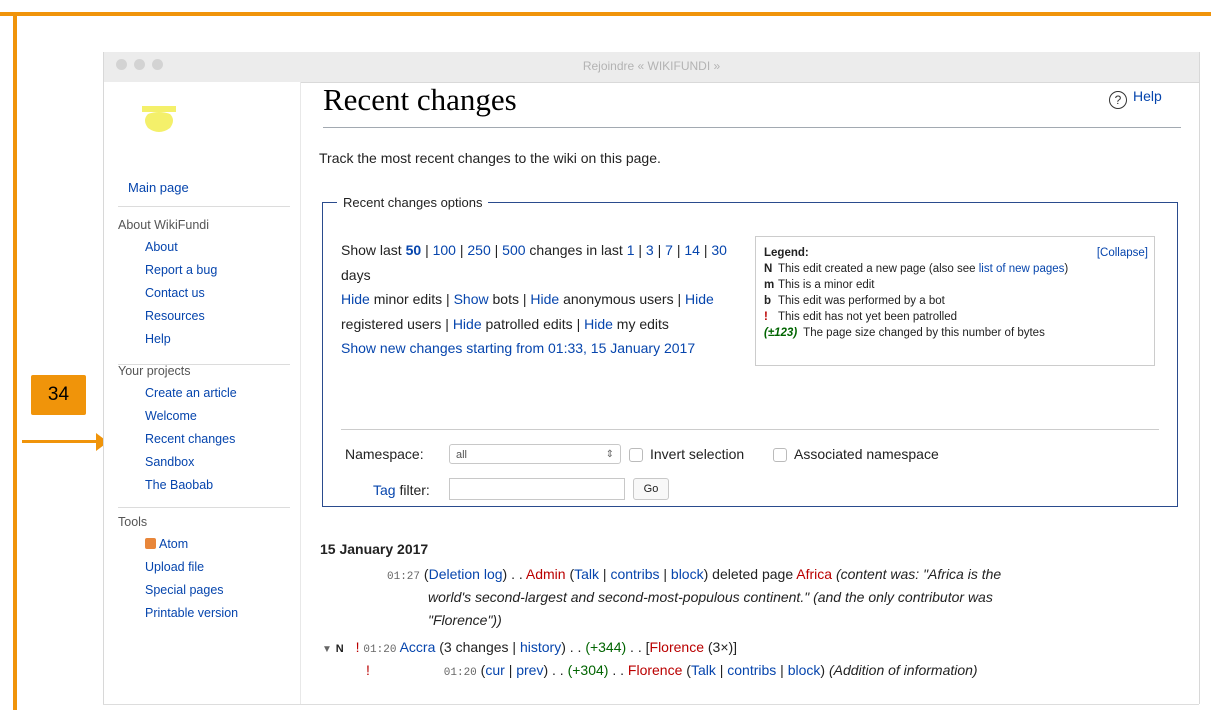 The image size is (1211, 710). I want to click on registered-users-label: registered users, so click(391, 323).